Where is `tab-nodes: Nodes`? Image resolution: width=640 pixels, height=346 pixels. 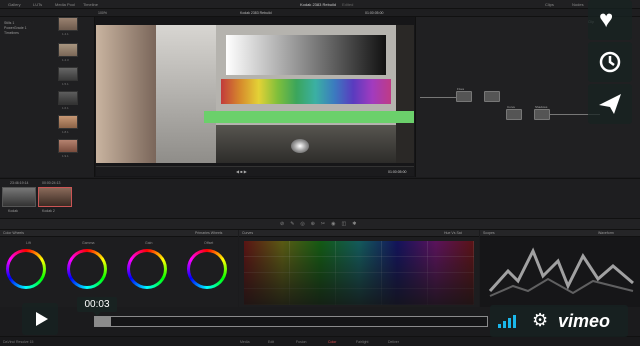 tab-nodes: Nodes is located at coordinates (578, 4).